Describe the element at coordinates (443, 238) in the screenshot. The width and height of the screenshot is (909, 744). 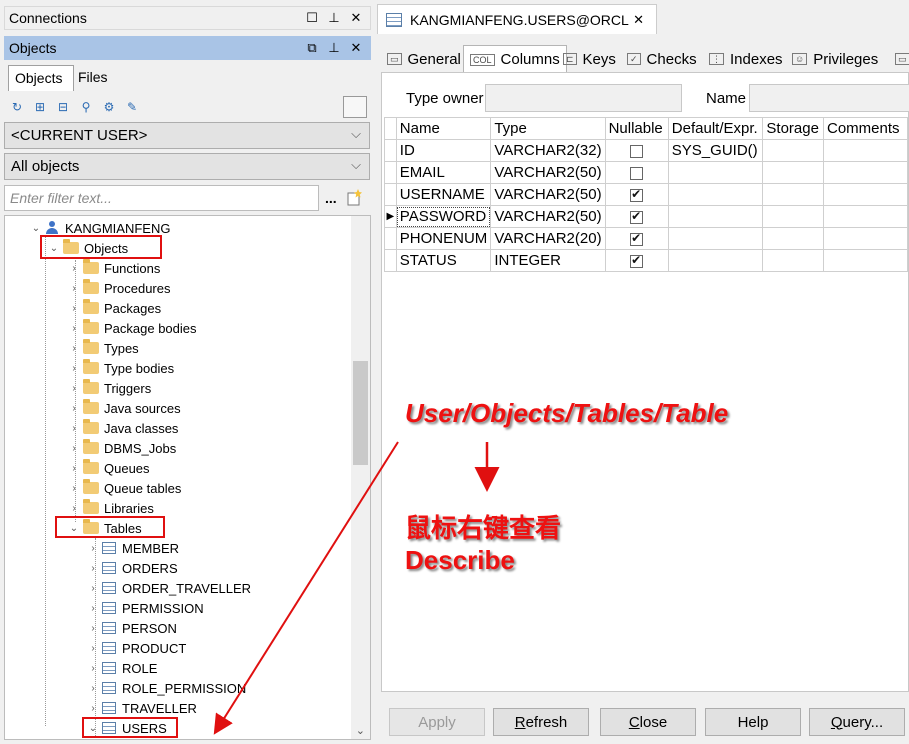
I see `cell-name: PHONENUM` at that location.